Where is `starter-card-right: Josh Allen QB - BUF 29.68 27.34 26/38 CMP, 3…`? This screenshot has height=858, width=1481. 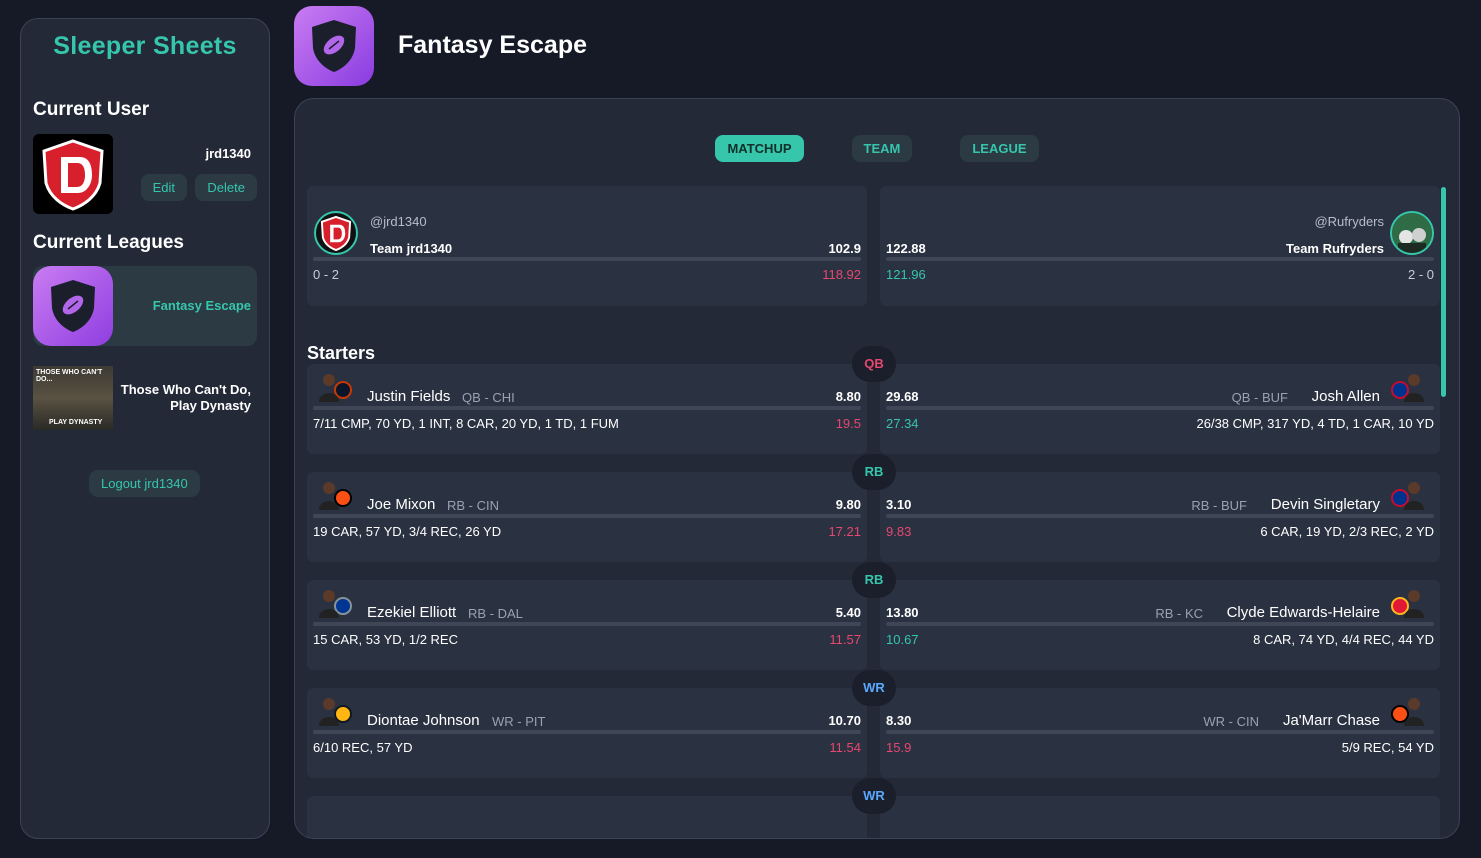 starter-card-right: Josh Allen QB - BUF 29.68 27.34 26/38 CMP, 3… is located at coordinates (1160, 409).